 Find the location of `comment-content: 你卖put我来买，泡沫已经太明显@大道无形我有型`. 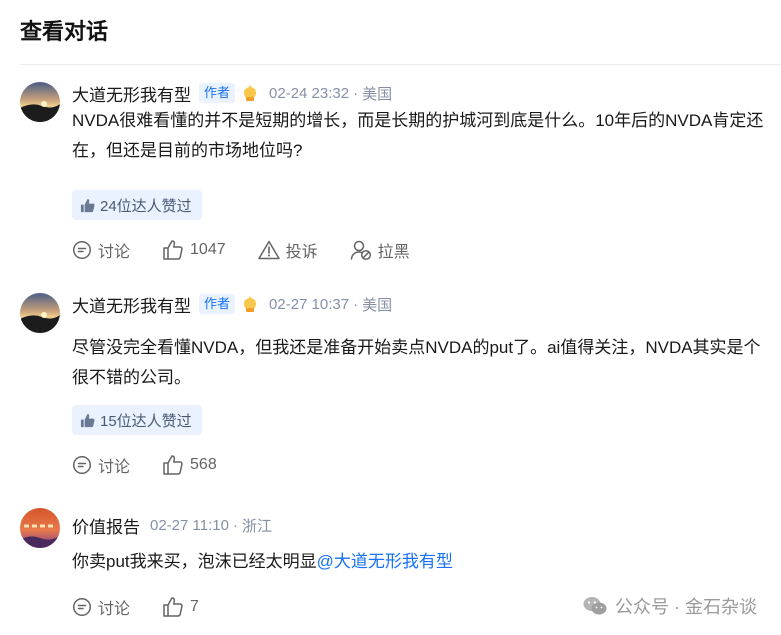

comment-content: 你卖put我来买，泡沫已经太明显@大道无形我有型 is located at coordinates (422, 562).